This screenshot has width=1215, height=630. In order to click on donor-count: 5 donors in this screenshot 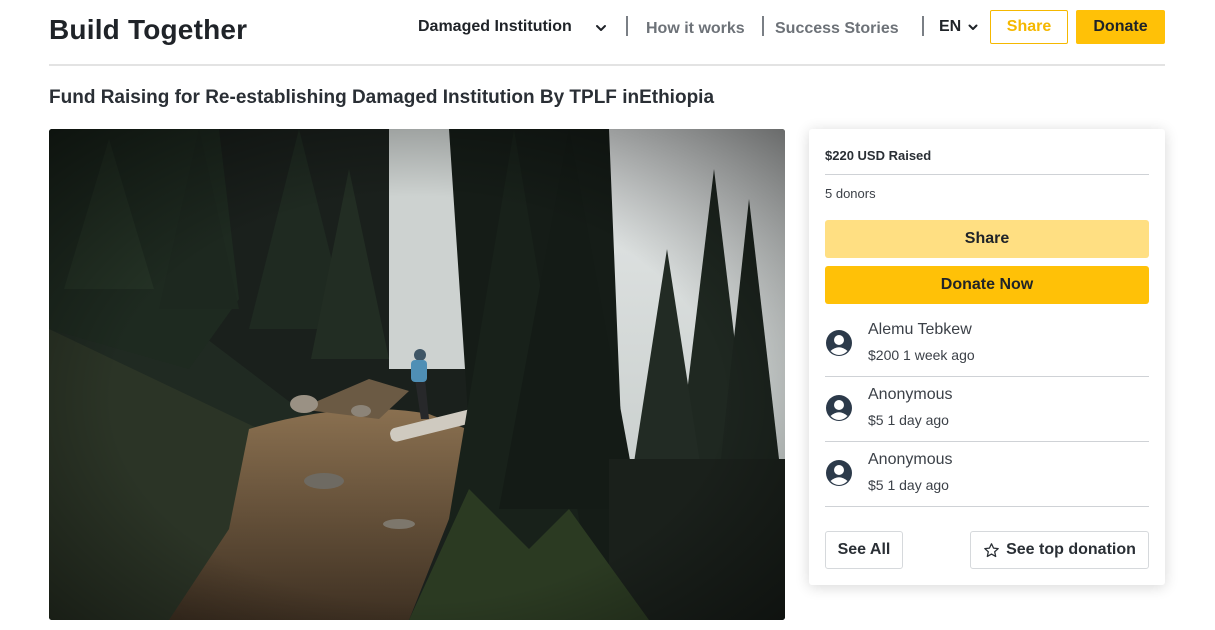, I will do `click(850, 193)`.